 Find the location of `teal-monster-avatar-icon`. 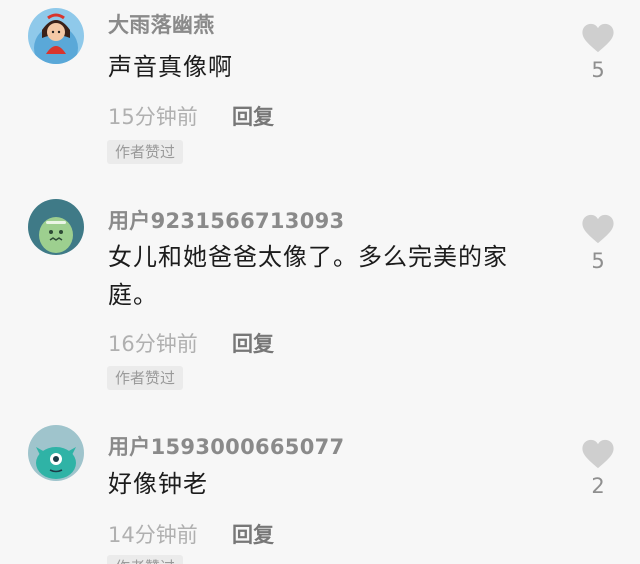

teal-monster-avatar-icon is located at coordinates (56, 453).